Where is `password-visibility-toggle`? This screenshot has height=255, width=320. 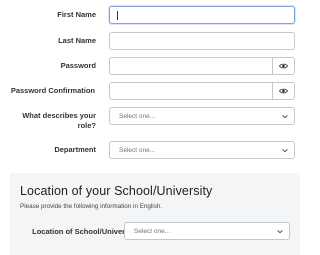
password-visibility-toggle is located at coordinates (283, 66).